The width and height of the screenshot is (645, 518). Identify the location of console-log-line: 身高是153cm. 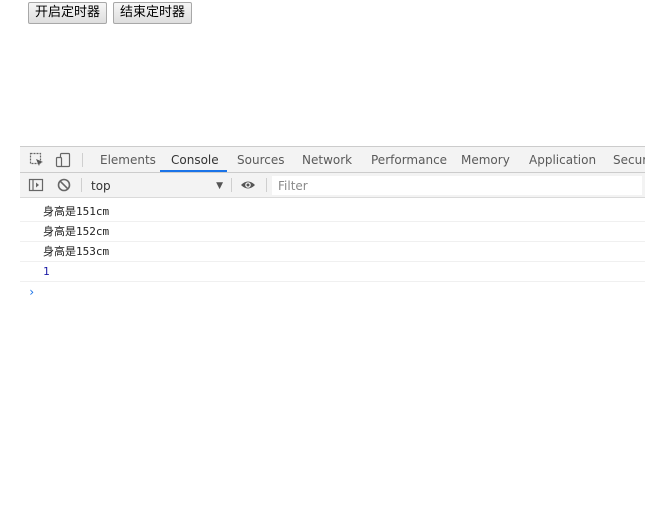
(332, 252).